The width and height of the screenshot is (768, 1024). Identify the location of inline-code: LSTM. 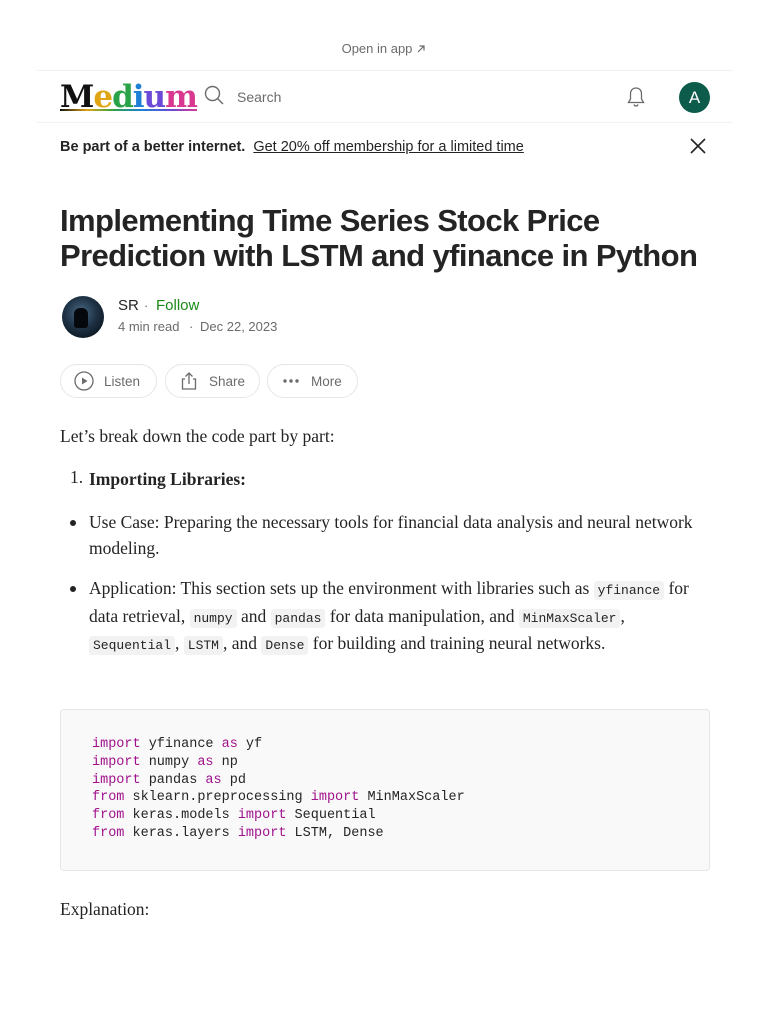
(203, 646).